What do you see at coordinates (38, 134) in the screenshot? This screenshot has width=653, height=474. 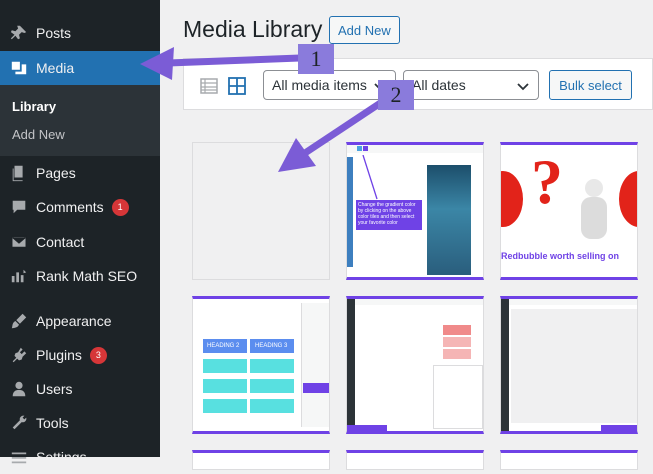 I see `submenu-add-new: Add New` at bounding box center [38, 134].